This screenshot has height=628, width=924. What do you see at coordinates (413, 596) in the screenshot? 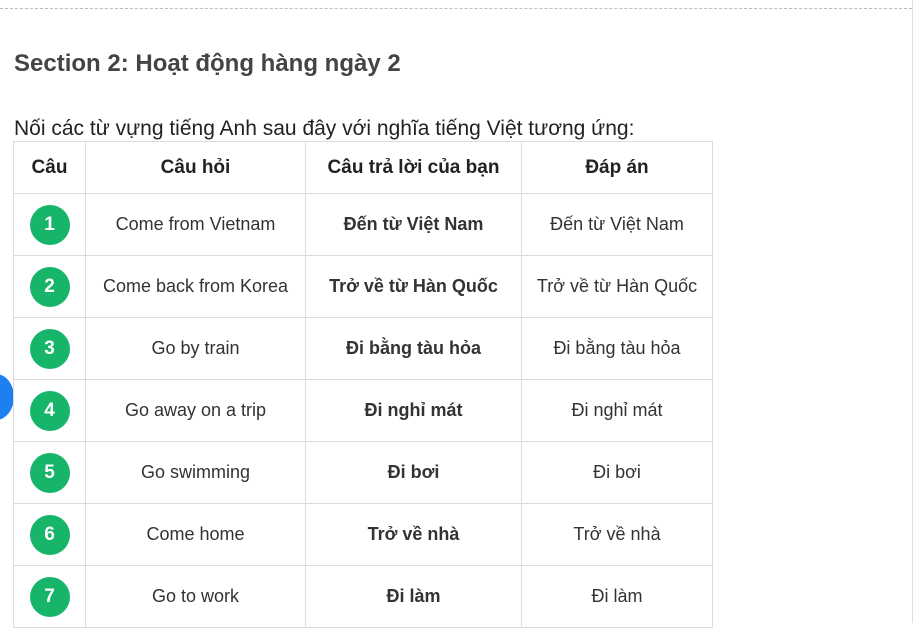
I see `user-answer-cell: Đi làm` at bounding box center [413, 596].